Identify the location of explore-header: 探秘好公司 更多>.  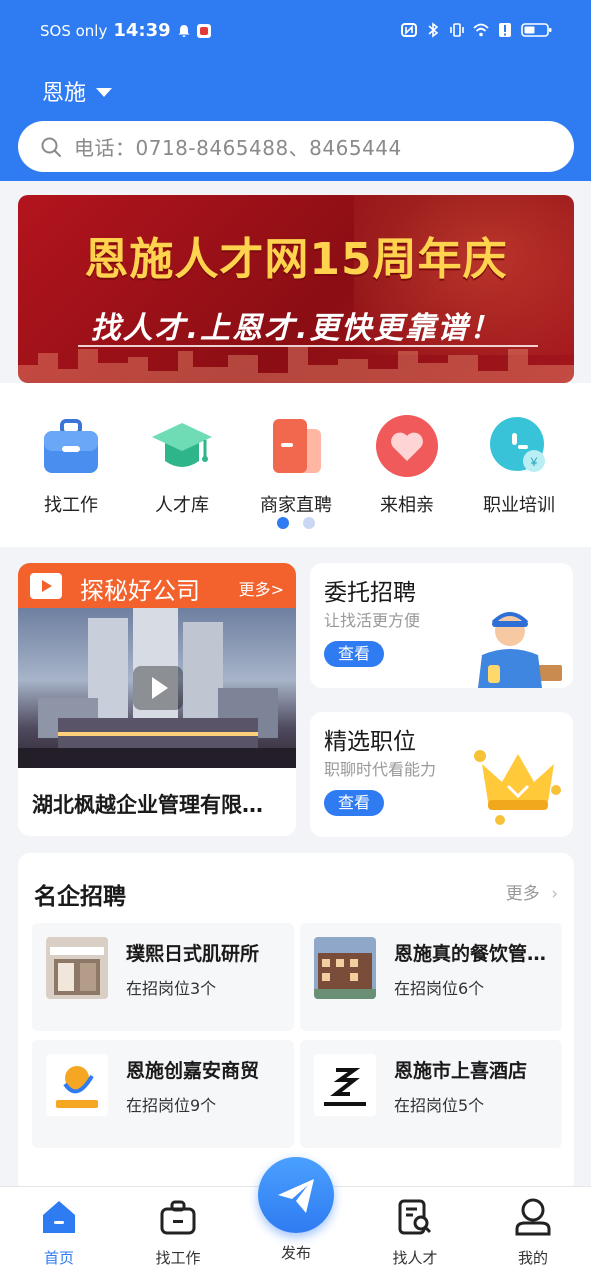
(157, 585).